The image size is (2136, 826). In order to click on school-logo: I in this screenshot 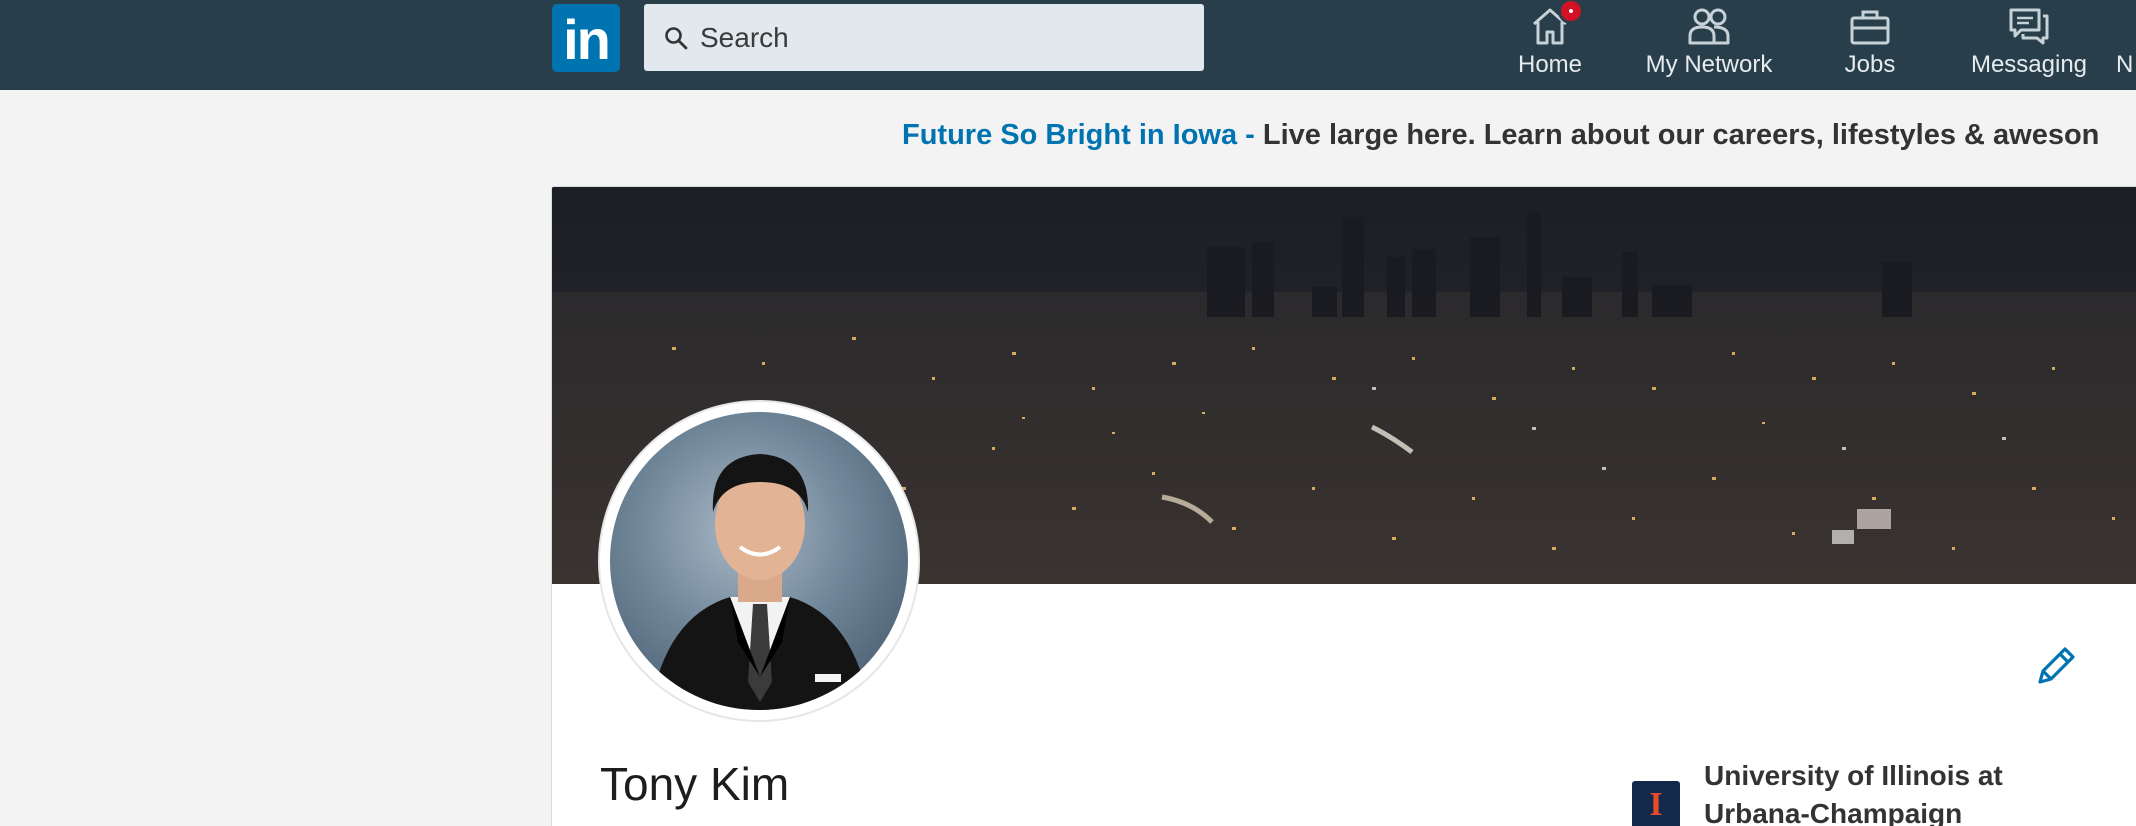, I will do `click(1656, 803)`.